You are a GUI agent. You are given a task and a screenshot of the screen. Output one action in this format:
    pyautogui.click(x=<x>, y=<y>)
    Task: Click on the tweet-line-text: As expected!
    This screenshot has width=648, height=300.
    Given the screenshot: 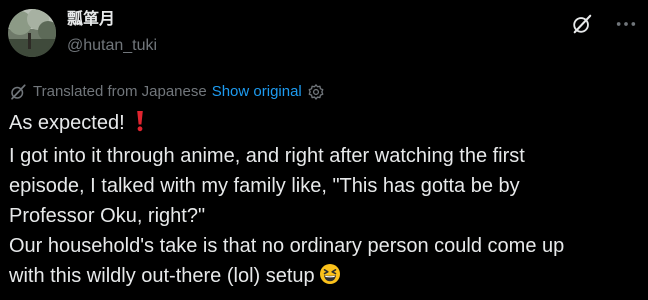 What is the action you would take?
    pyautogui.click(x=67, y=123)
    